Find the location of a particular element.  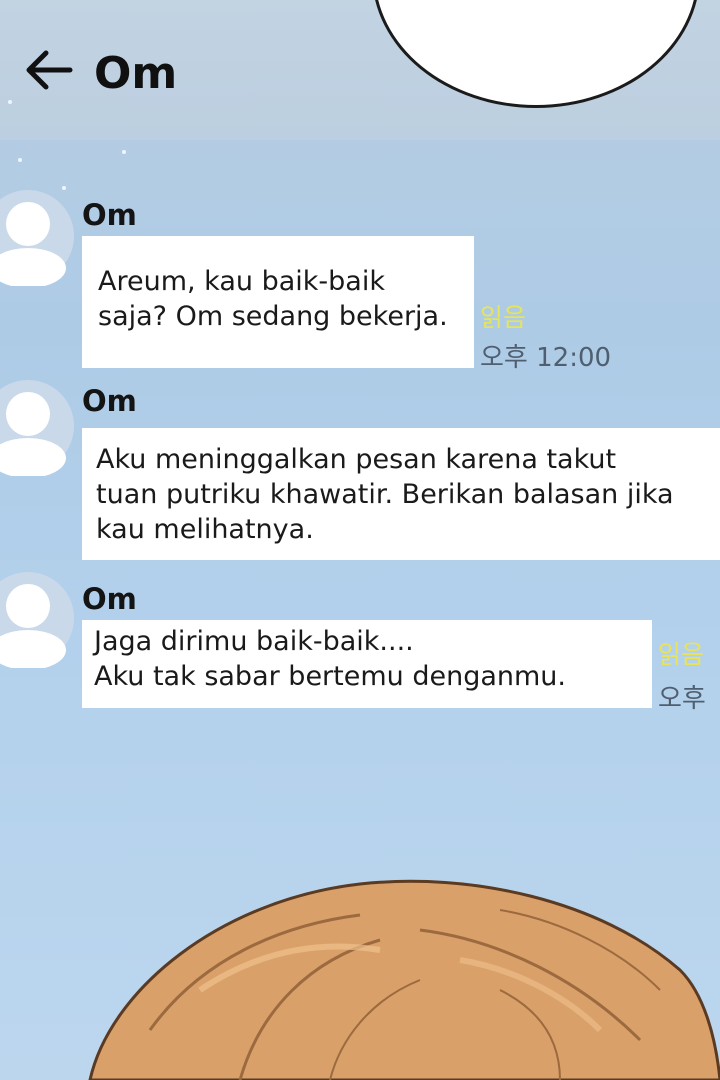

chat-header: Om is located at coordinates (360, 70).